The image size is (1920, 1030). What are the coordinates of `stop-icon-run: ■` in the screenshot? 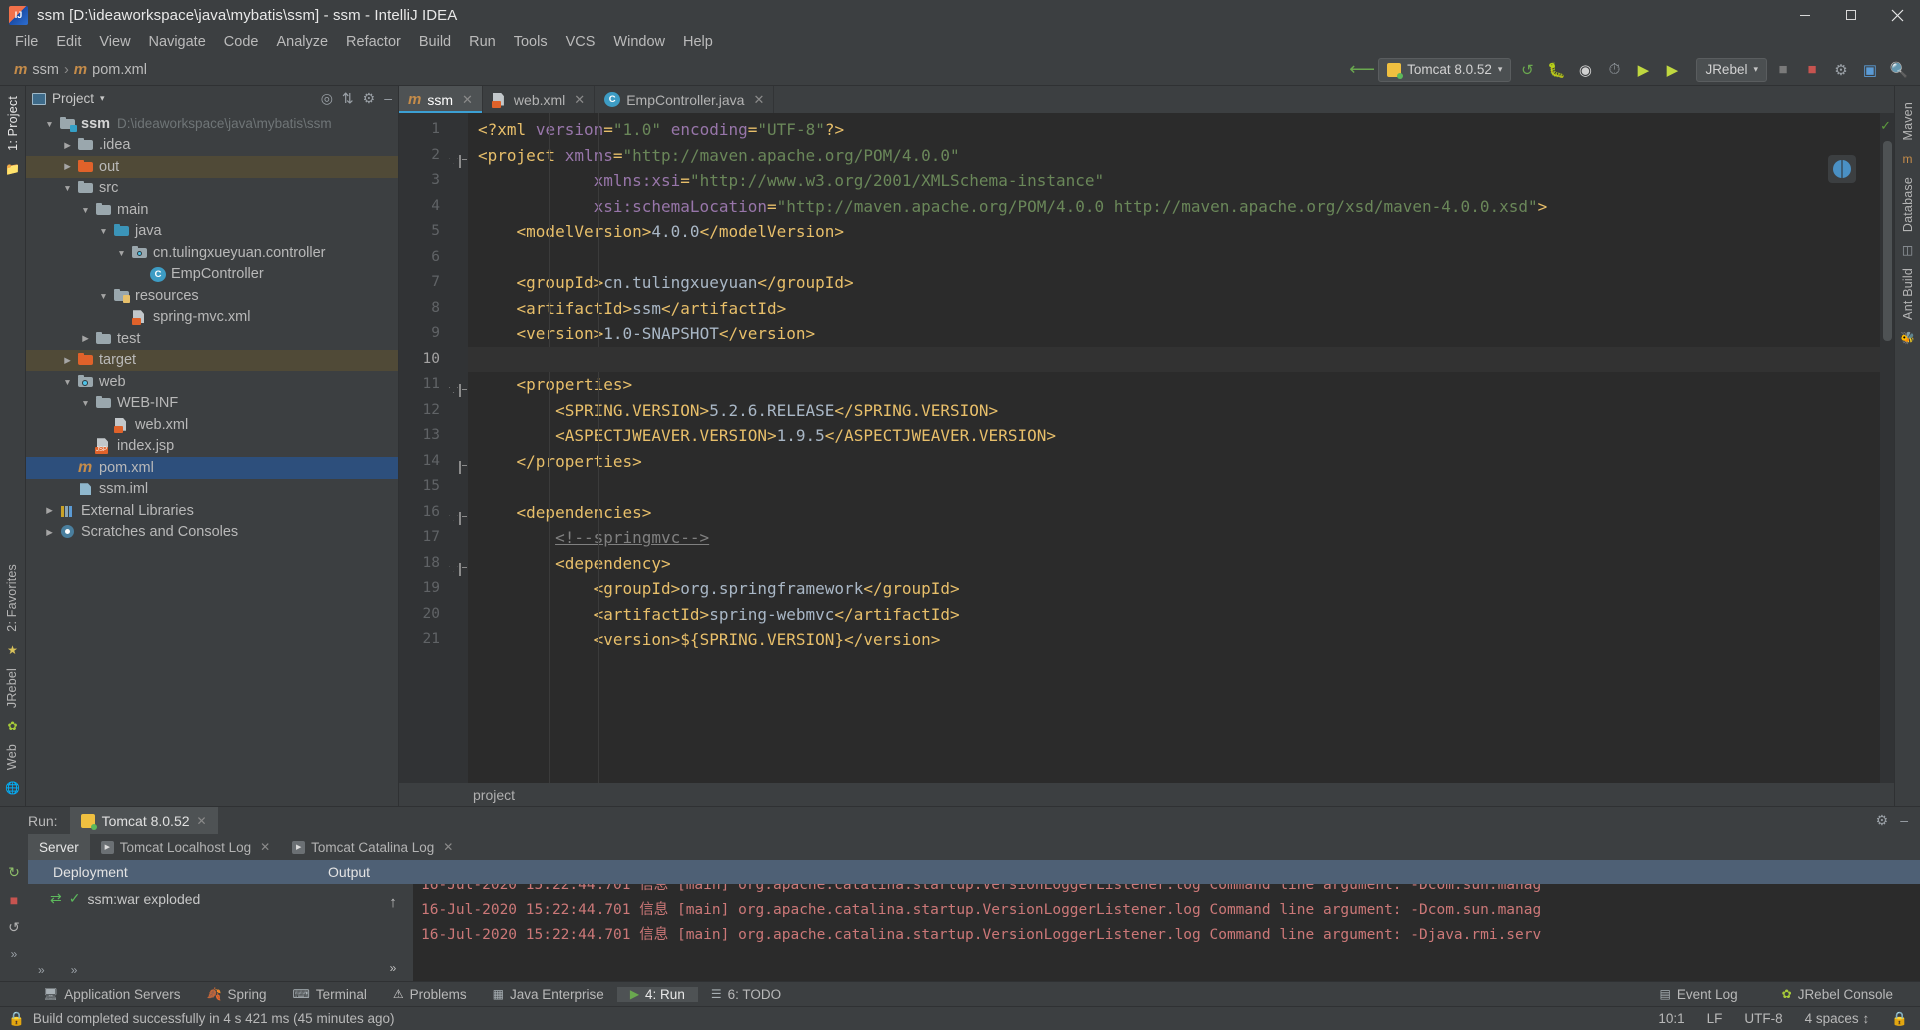 It's located at (14, 900).